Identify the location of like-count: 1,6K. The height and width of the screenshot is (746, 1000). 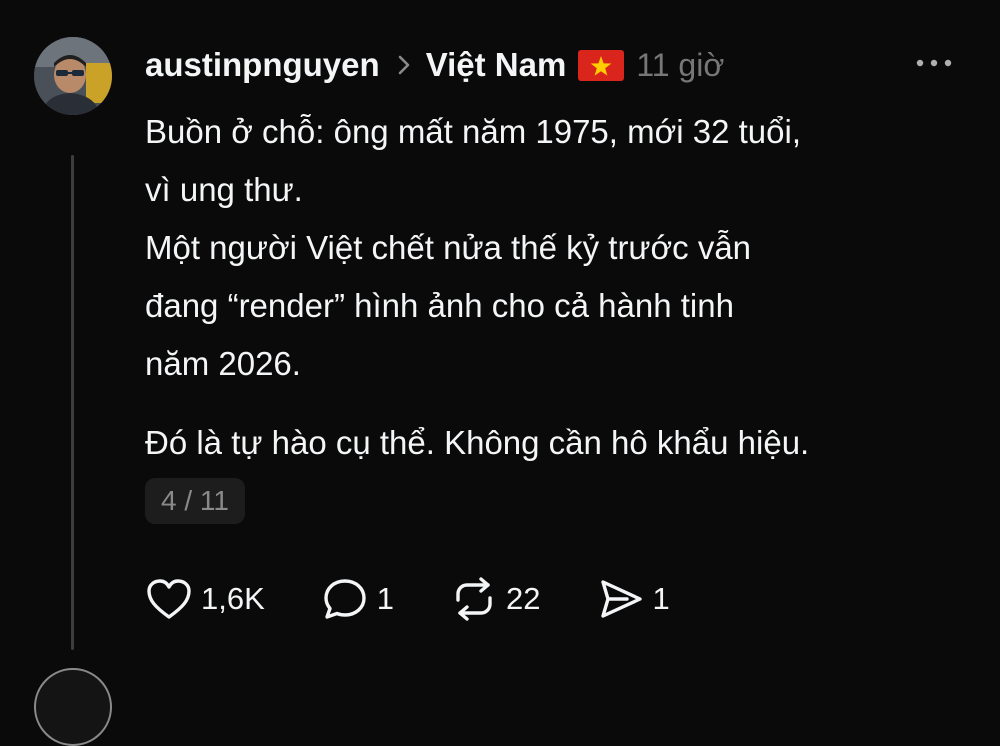
(233, 598).